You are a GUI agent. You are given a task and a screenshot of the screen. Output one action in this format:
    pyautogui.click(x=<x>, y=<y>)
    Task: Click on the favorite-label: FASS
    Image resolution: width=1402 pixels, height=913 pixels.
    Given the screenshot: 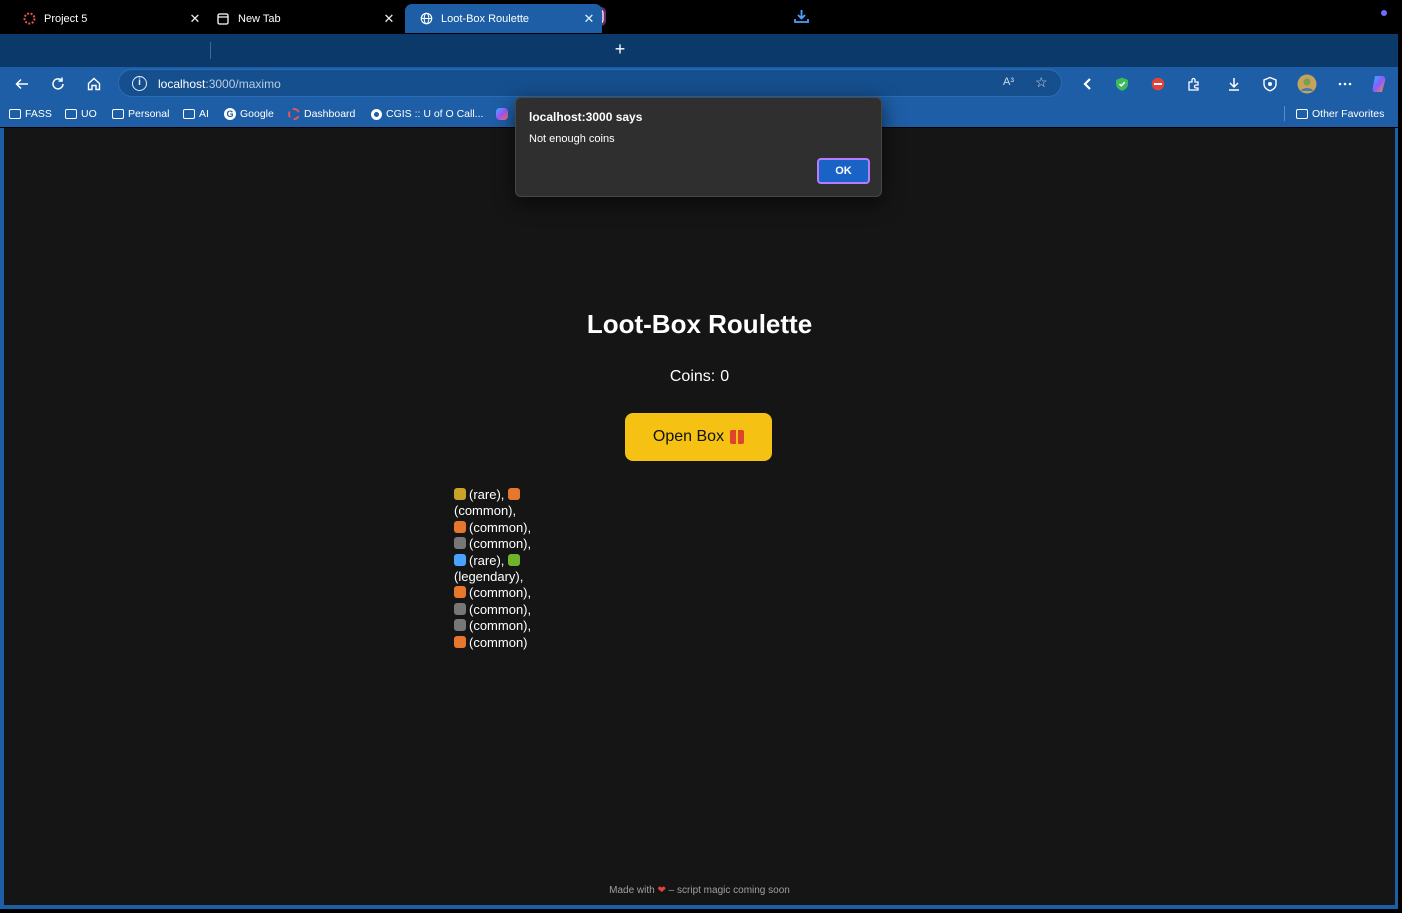 What is the action you would take?
    pyautogui.click(x=38, y=114)
    